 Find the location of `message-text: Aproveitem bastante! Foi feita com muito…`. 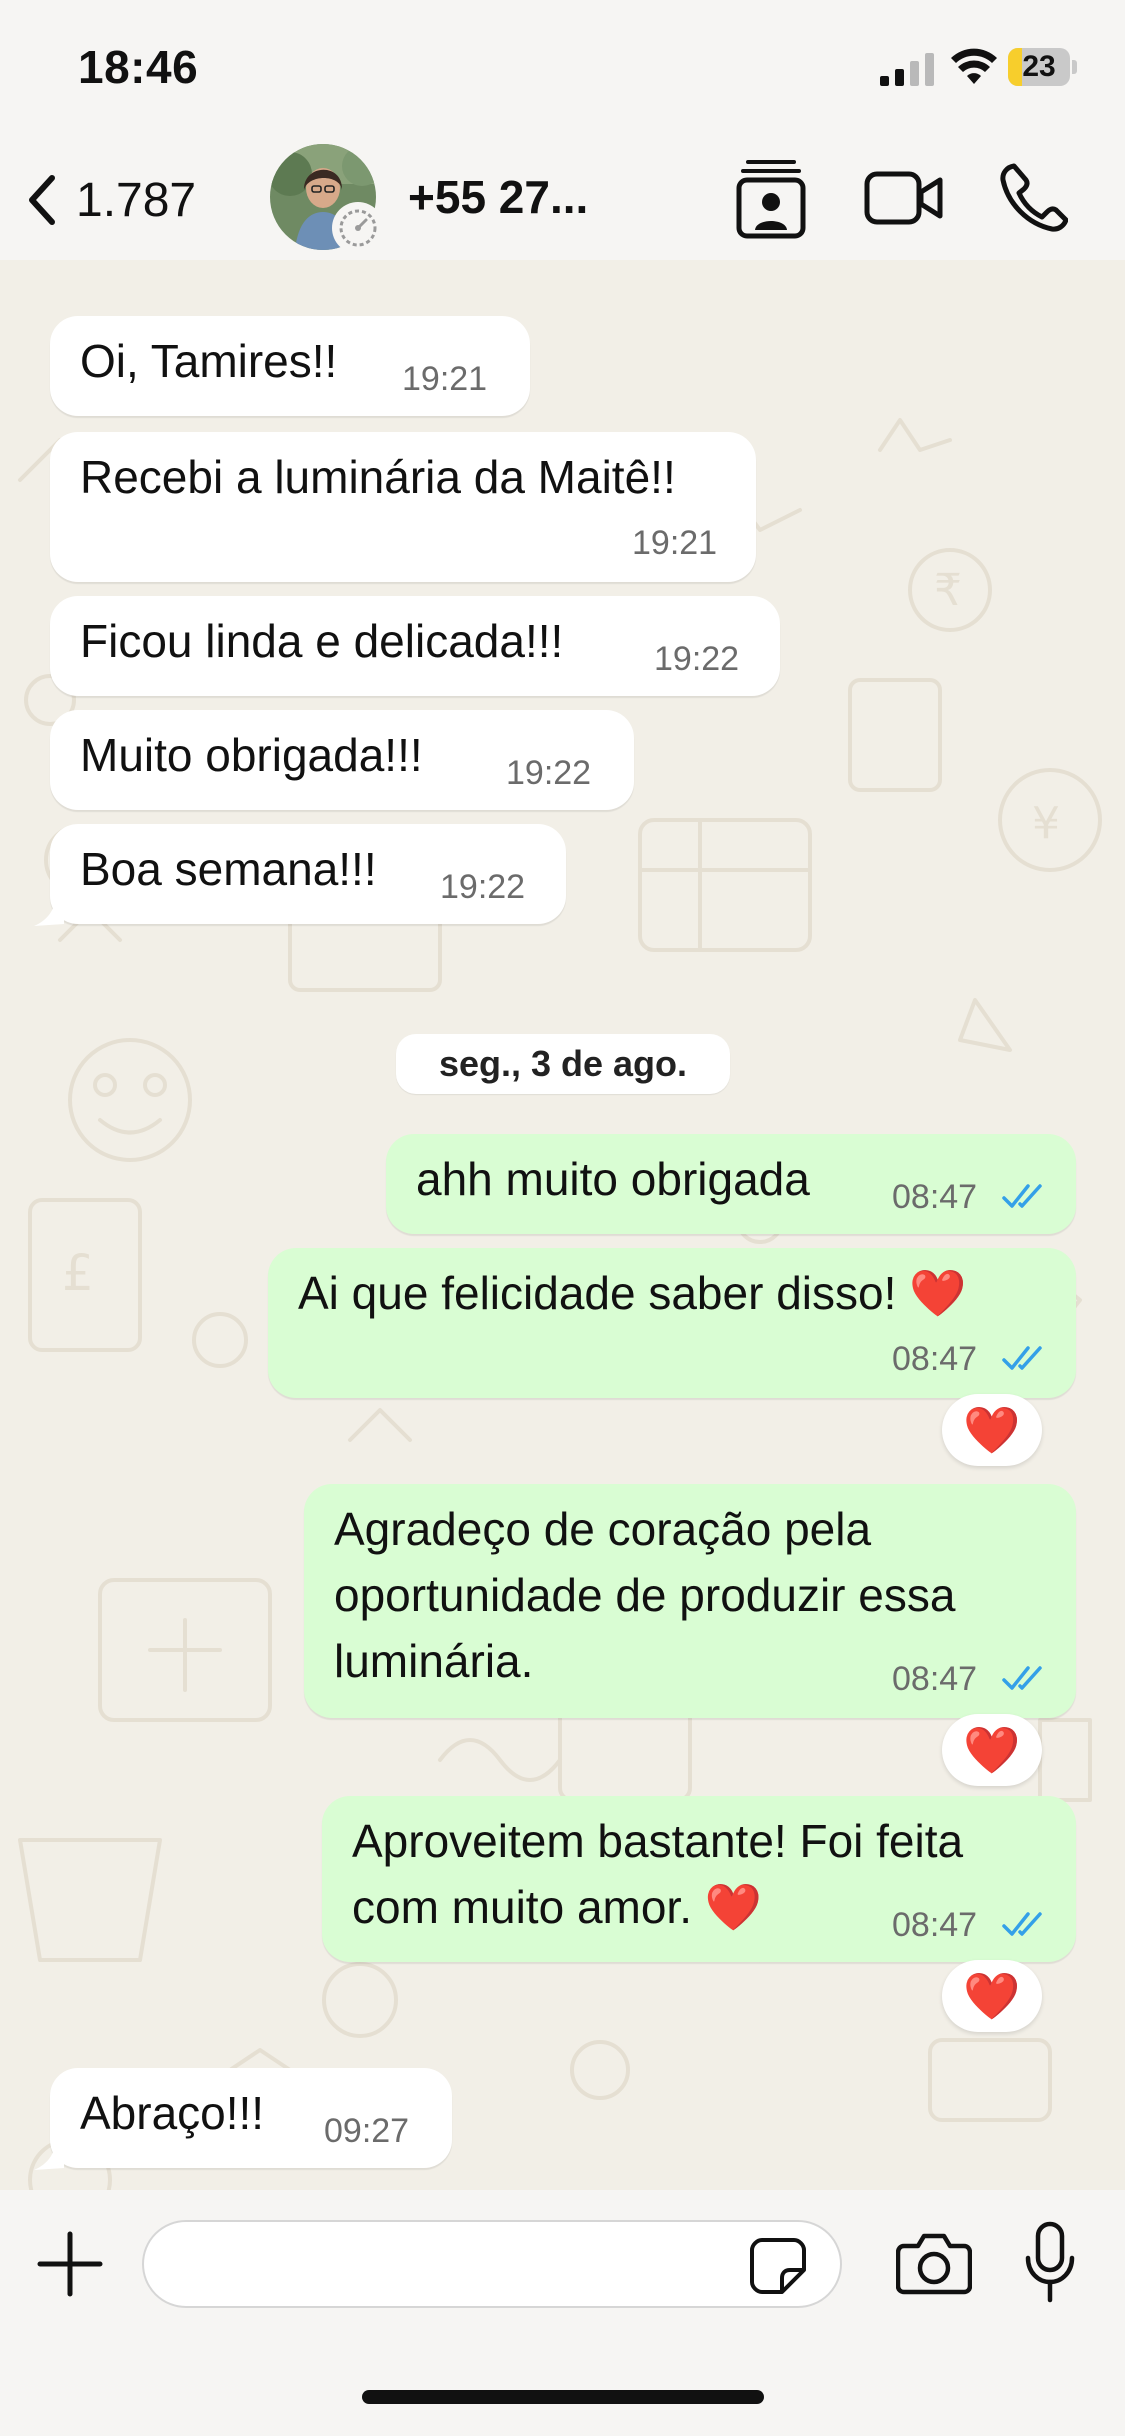

message-text: Aproveitem bastante! Foi feita com muito… is located at coordinates (658, 1874).